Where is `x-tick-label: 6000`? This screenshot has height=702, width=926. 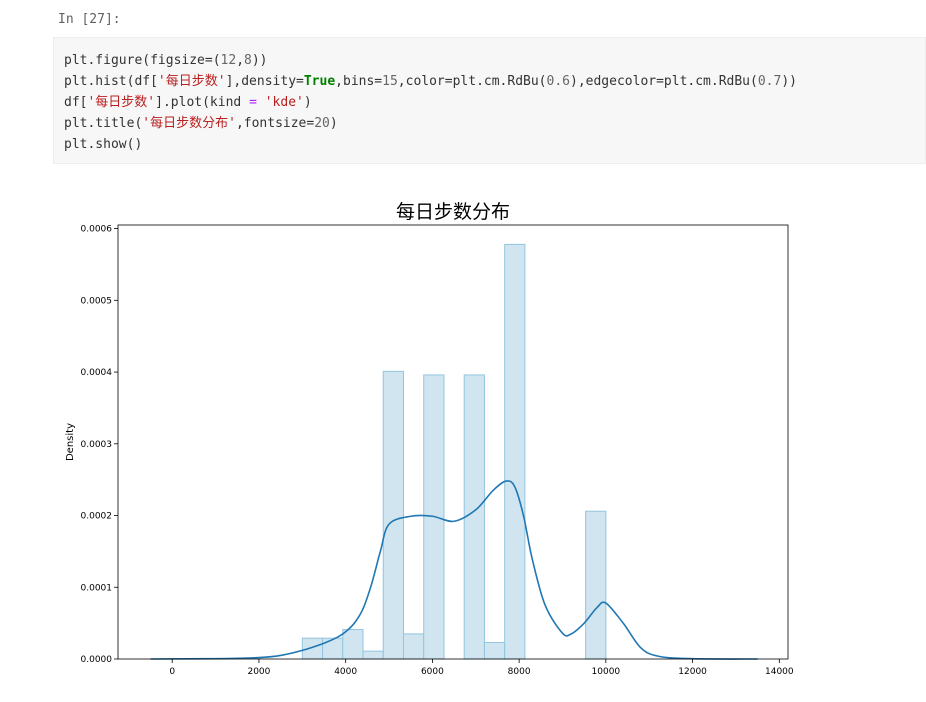 x-tick-label: 6000 is located at coordinates (432, 672).